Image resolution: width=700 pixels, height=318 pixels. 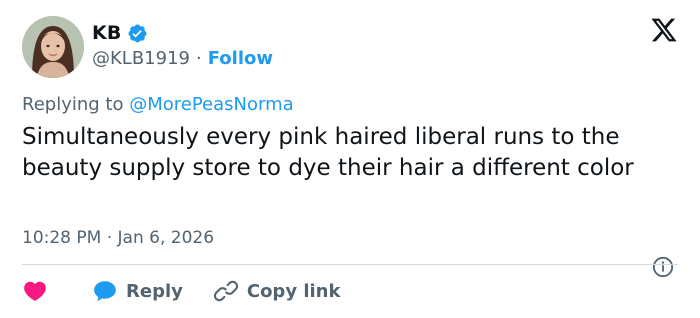 I want to click on handle-row: @KLB1919 · Follow, so click(x=182, y=58).